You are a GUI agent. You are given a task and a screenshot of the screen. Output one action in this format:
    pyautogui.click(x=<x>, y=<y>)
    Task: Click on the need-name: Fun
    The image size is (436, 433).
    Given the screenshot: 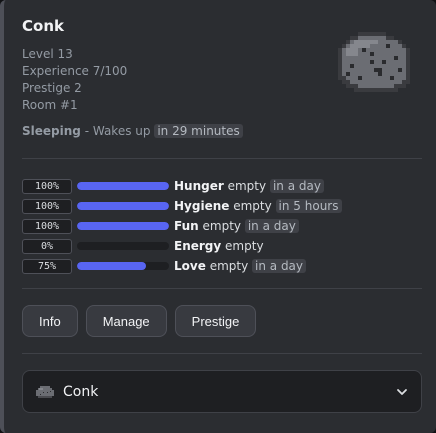 What is the action you would take?
    pyautogui.click(x=186, y=226)
    